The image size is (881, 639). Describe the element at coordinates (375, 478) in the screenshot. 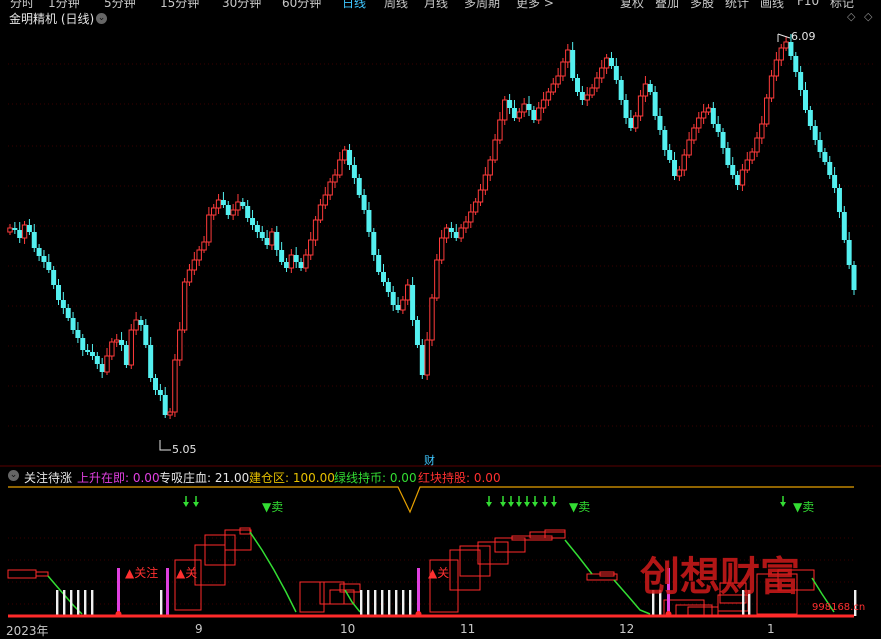

I see `legend-lvxian: 绿线持币: 0.00` at that location.